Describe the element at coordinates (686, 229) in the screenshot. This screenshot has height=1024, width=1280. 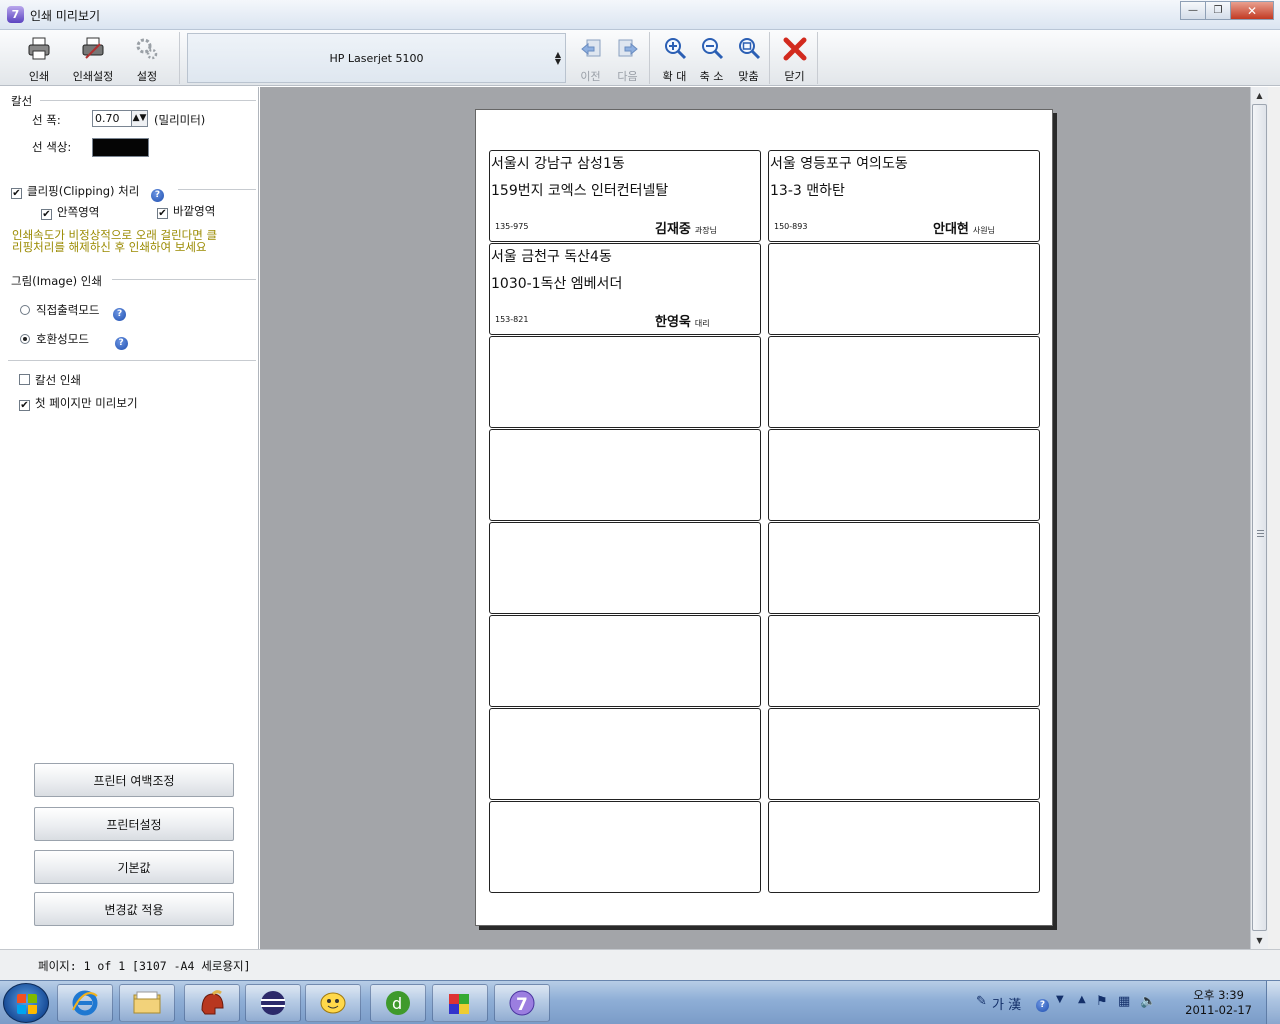
I see `recipient-name: 김재중 과장님` at that location.